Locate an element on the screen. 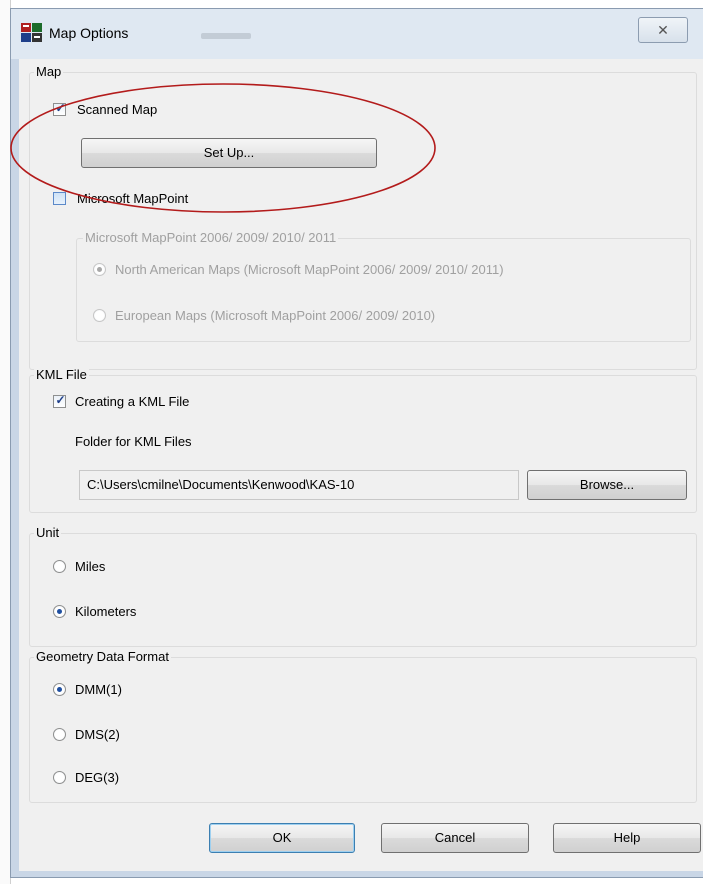 This screenshot has width=703, height=884. kml-folder-field: C:\Users\cmilne\Documents\Kenwood\KAS-10 is located at coordinates (299, 485).